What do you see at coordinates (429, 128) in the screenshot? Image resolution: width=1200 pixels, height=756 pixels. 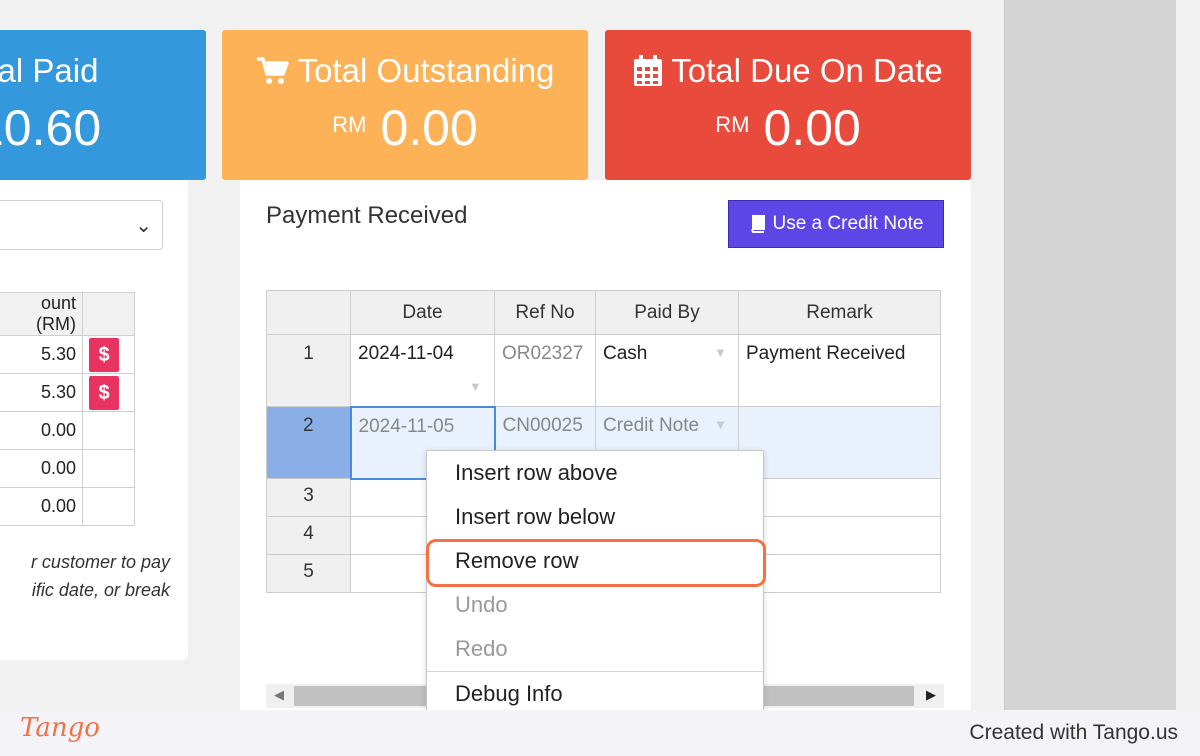 I see `total-outstanding-value: 0.00` at bounding box center [429, 128].